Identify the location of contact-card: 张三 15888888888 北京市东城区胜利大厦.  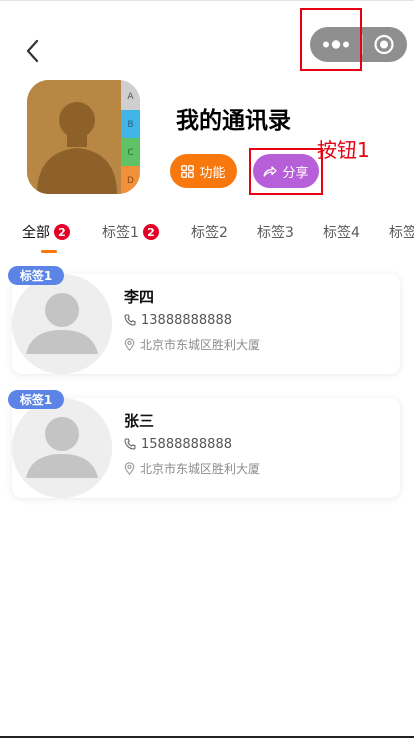
(206, 448).